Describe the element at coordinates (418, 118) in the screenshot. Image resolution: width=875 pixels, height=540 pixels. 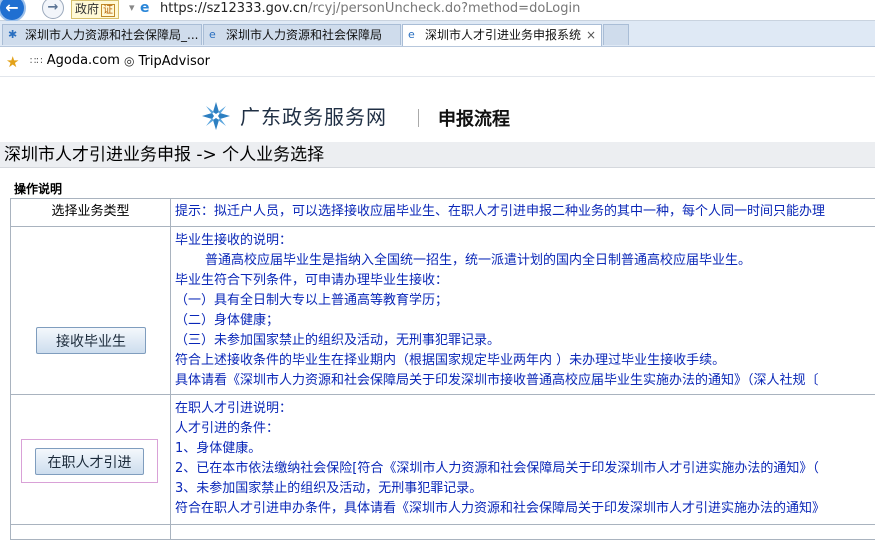
I see `header-divider` at that location.